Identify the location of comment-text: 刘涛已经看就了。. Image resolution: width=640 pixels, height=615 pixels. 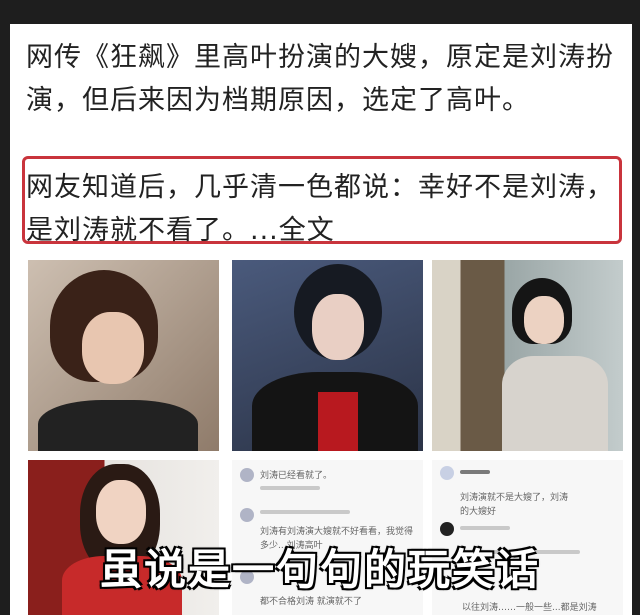
(296, 476).